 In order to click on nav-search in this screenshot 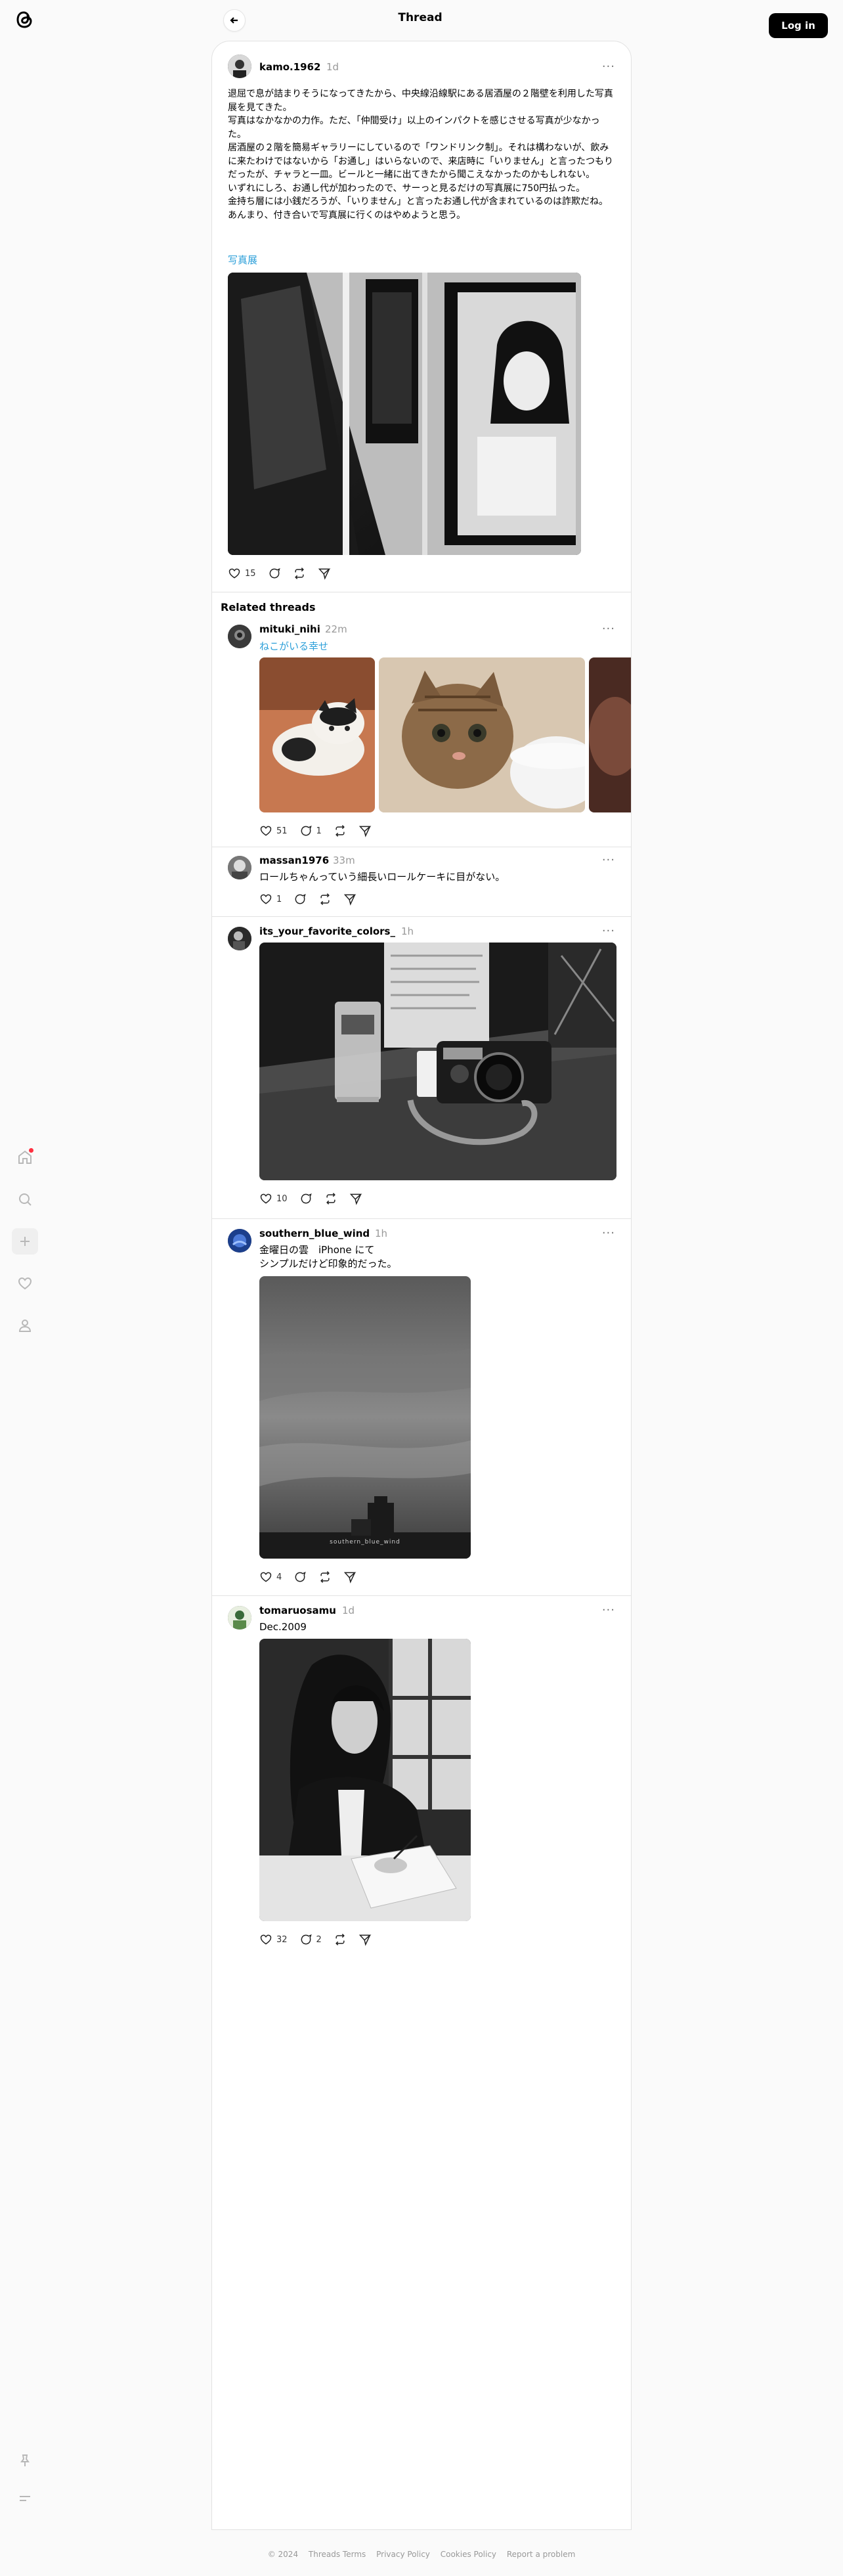, I will do `click(25, 1199)`.